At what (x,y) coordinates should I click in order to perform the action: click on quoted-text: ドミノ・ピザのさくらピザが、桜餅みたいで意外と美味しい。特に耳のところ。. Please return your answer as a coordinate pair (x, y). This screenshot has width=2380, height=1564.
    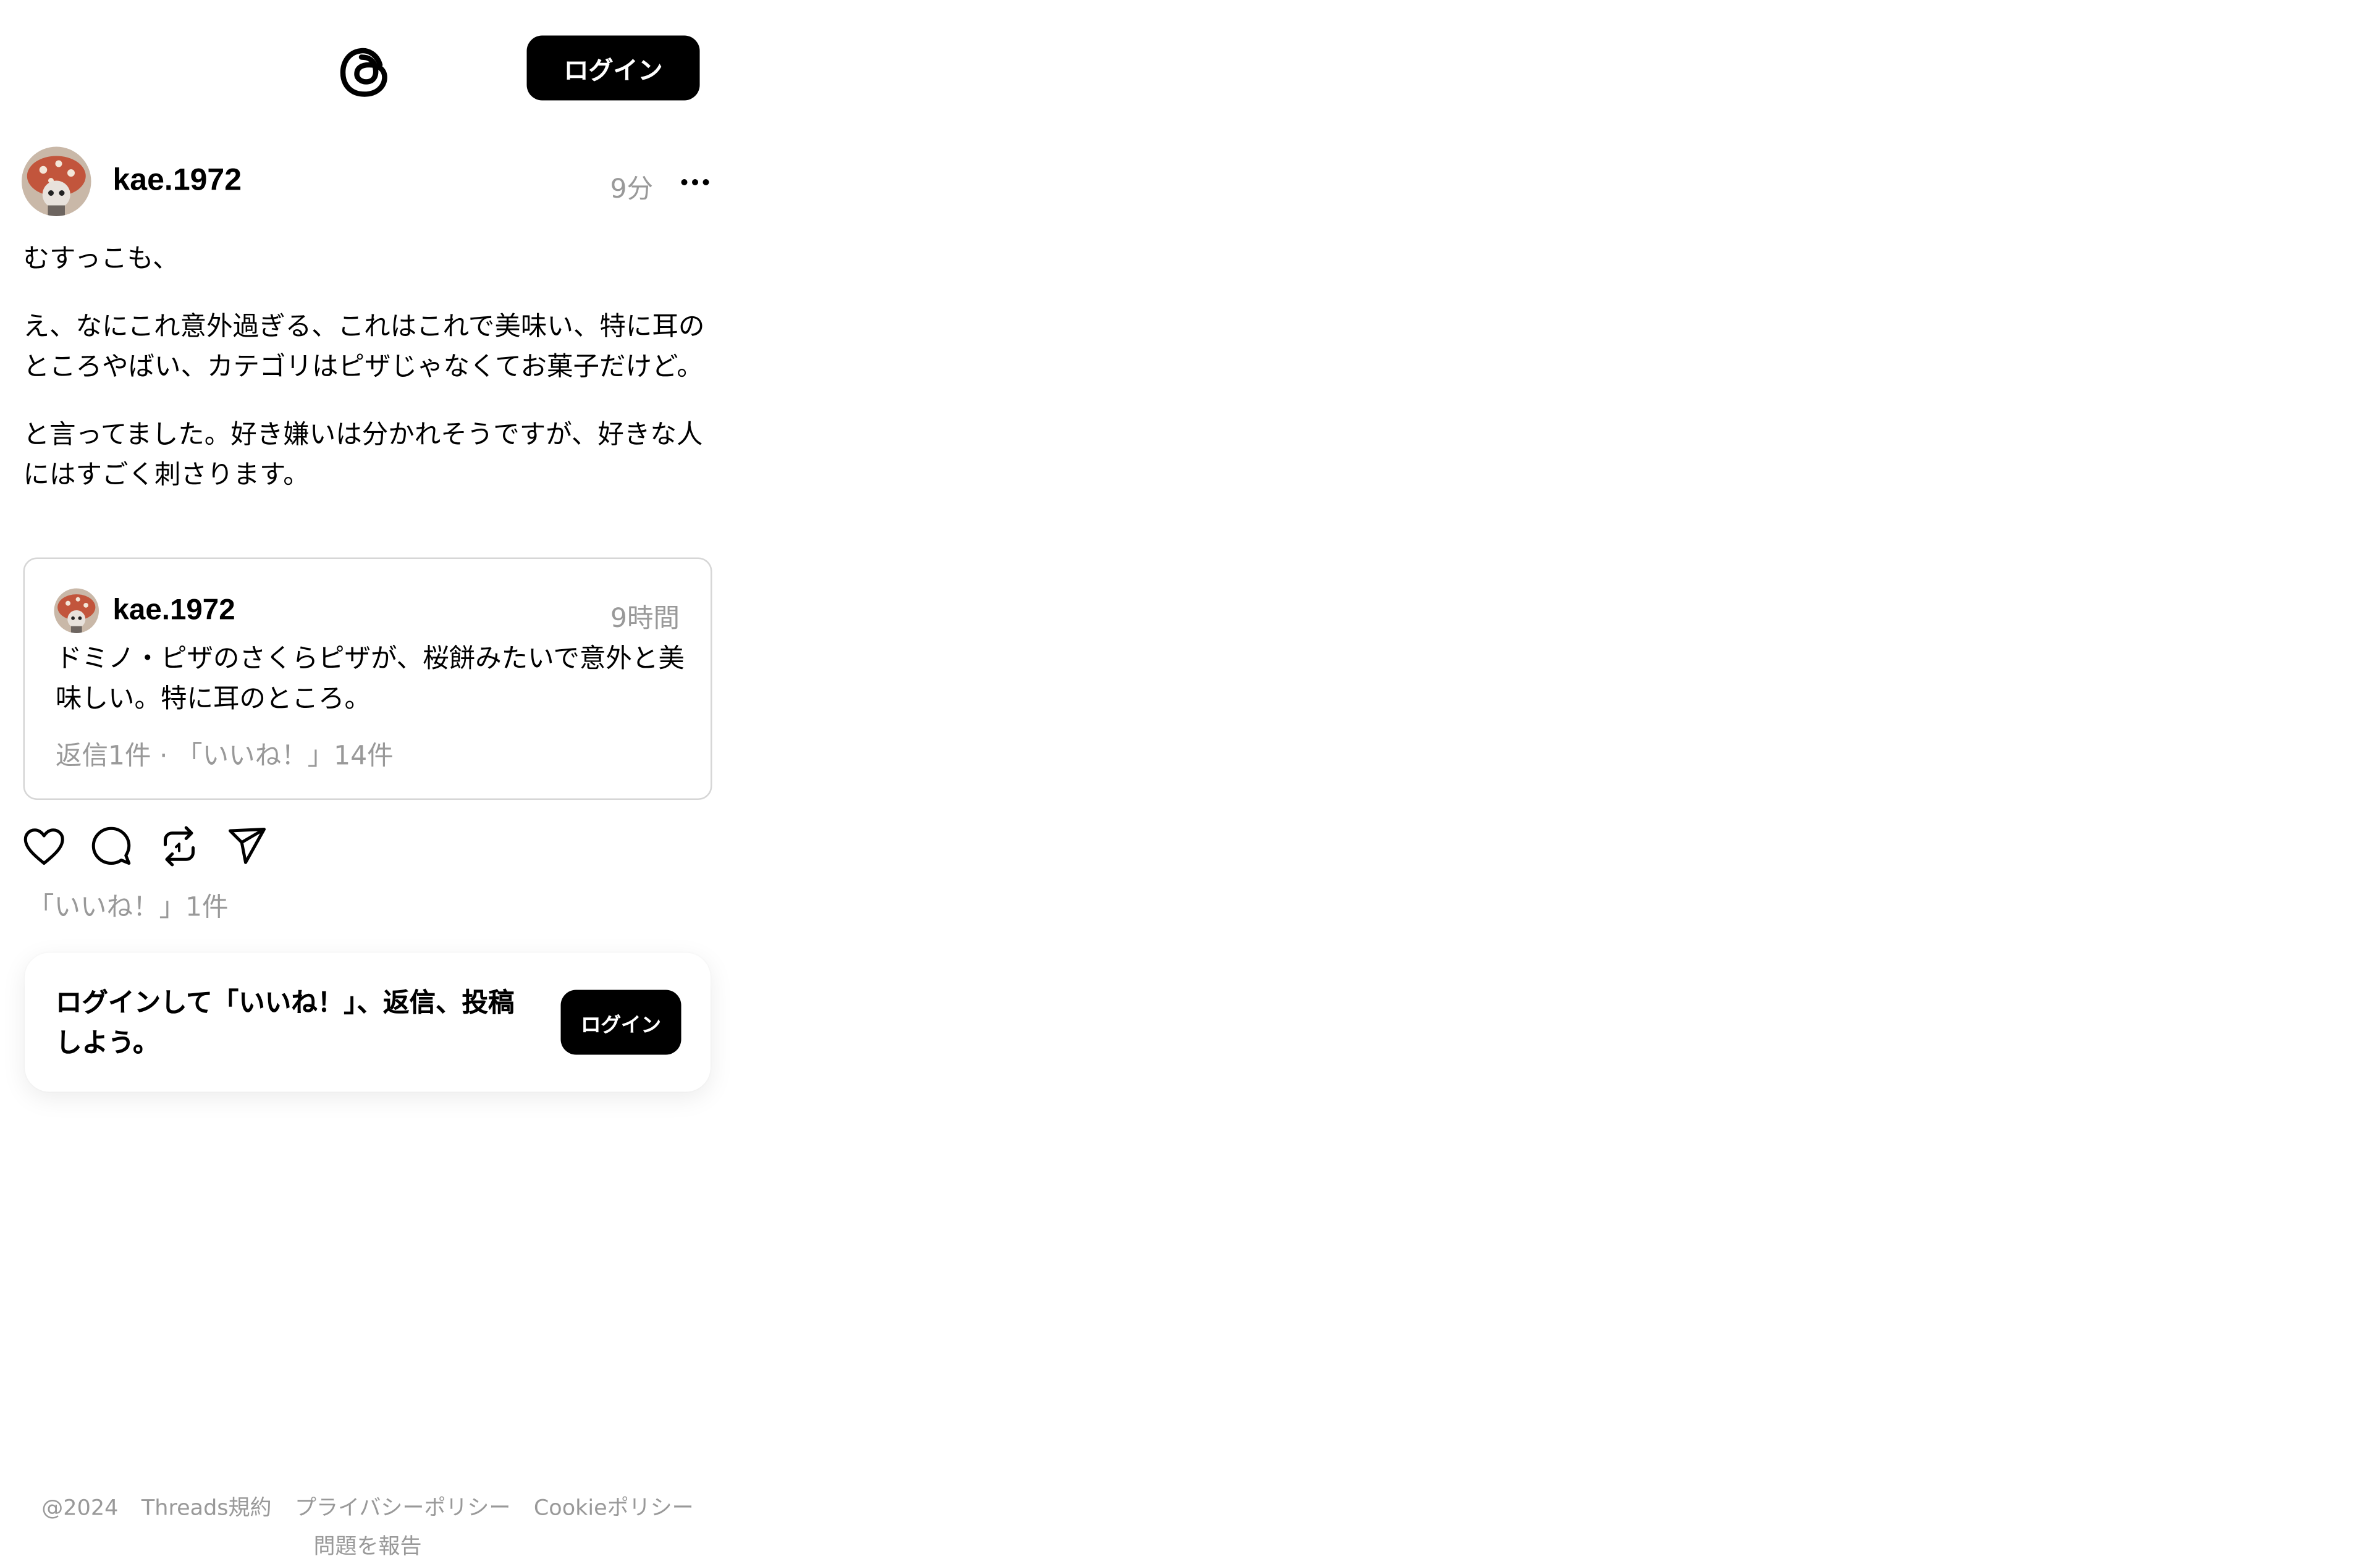
    Looking at the image, I should click on (370, 679).